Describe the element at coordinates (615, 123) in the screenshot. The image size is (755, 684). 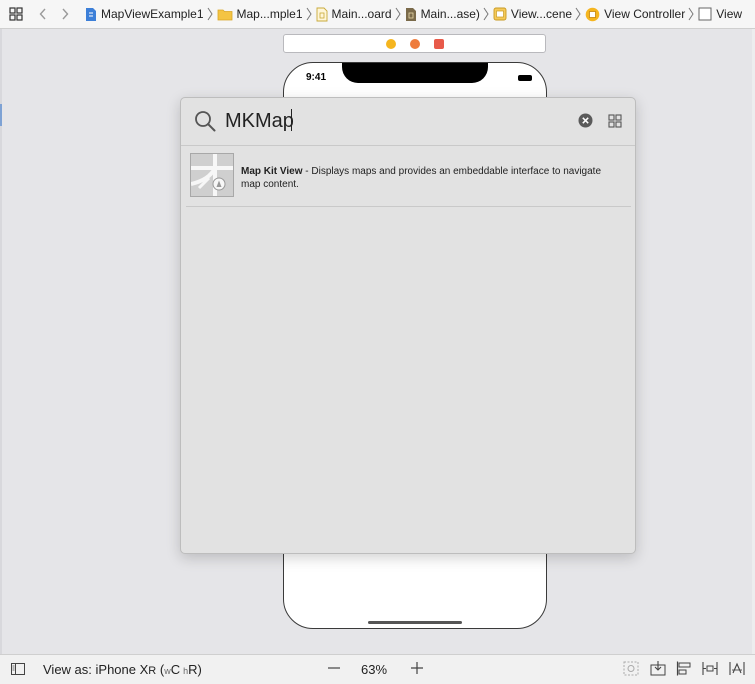
I see `grid-view-toggle-icon` at that location.